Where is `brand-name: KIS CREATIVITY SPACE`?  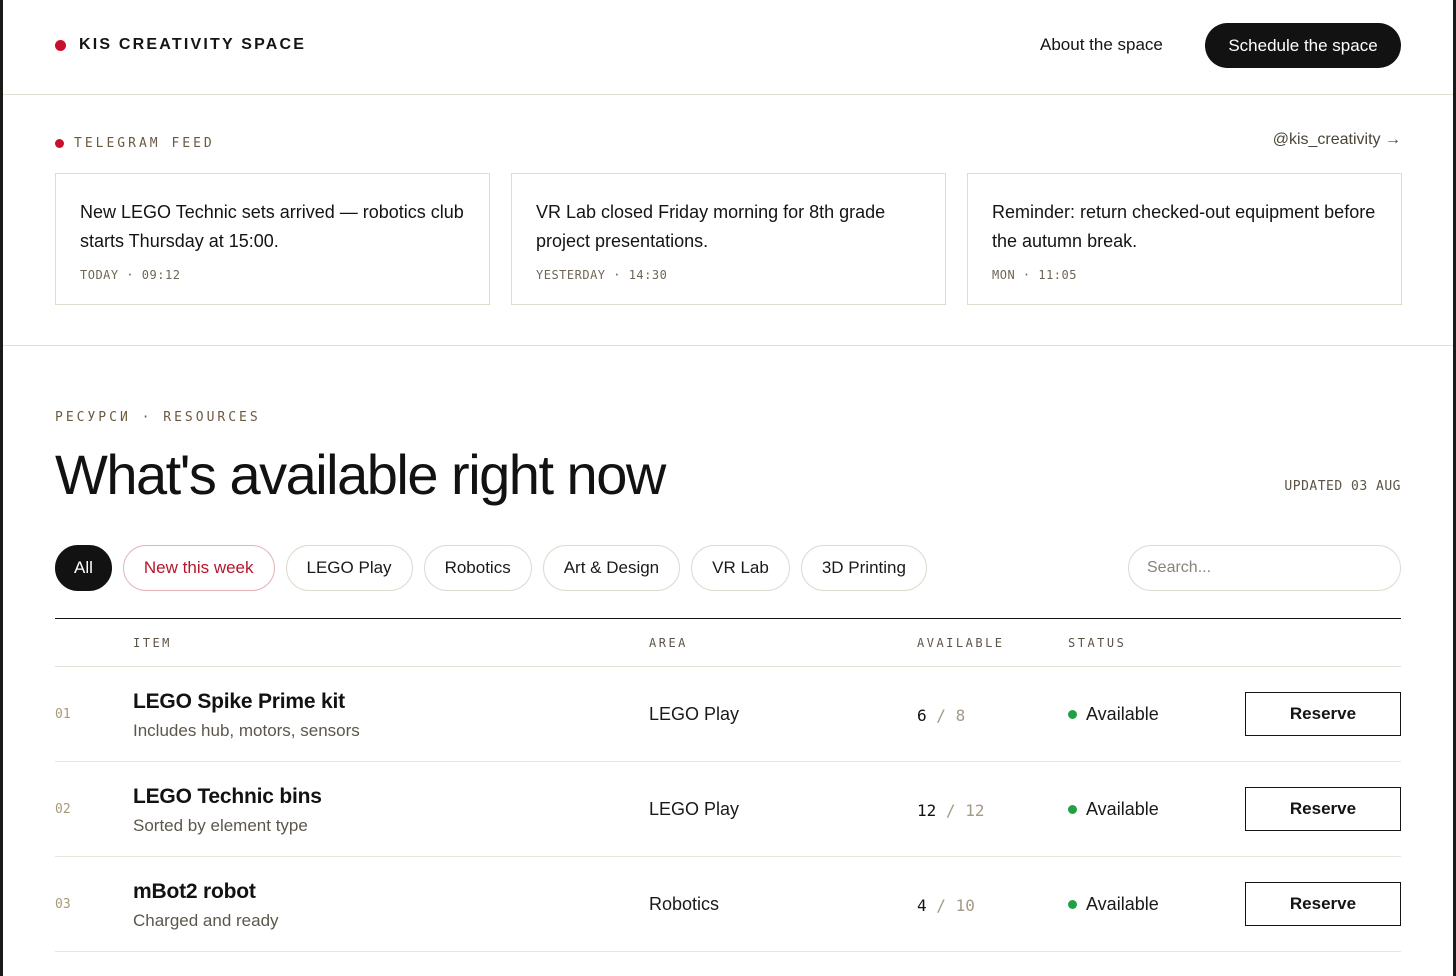 brand-name: KIS CREATIVITY SPACE is located at coordinates (193, 44).